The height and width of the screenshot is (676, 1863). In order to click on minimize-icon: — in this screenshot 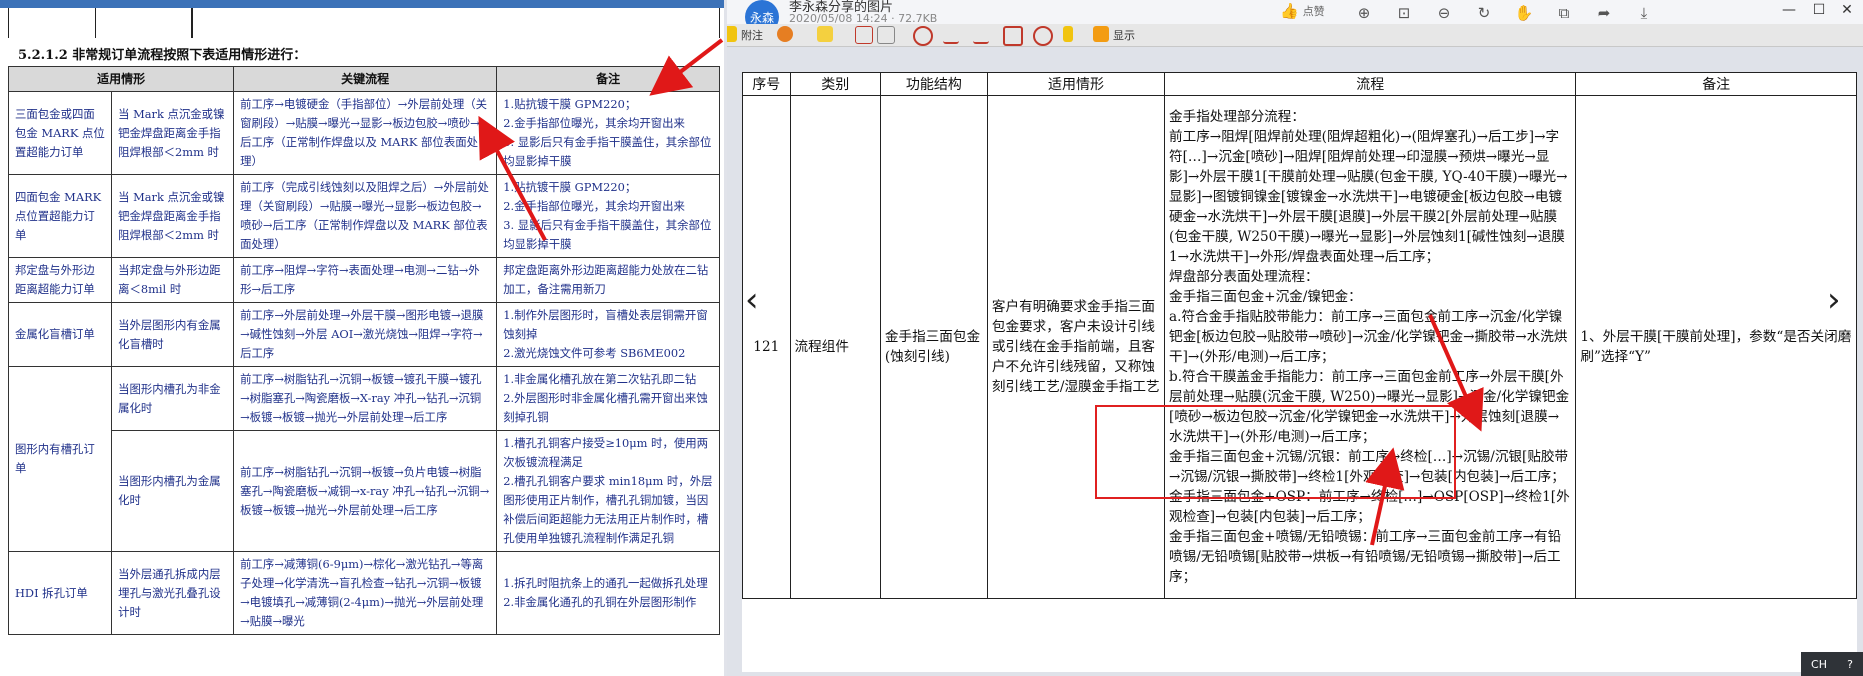, I will do `click(1789, 12)`.